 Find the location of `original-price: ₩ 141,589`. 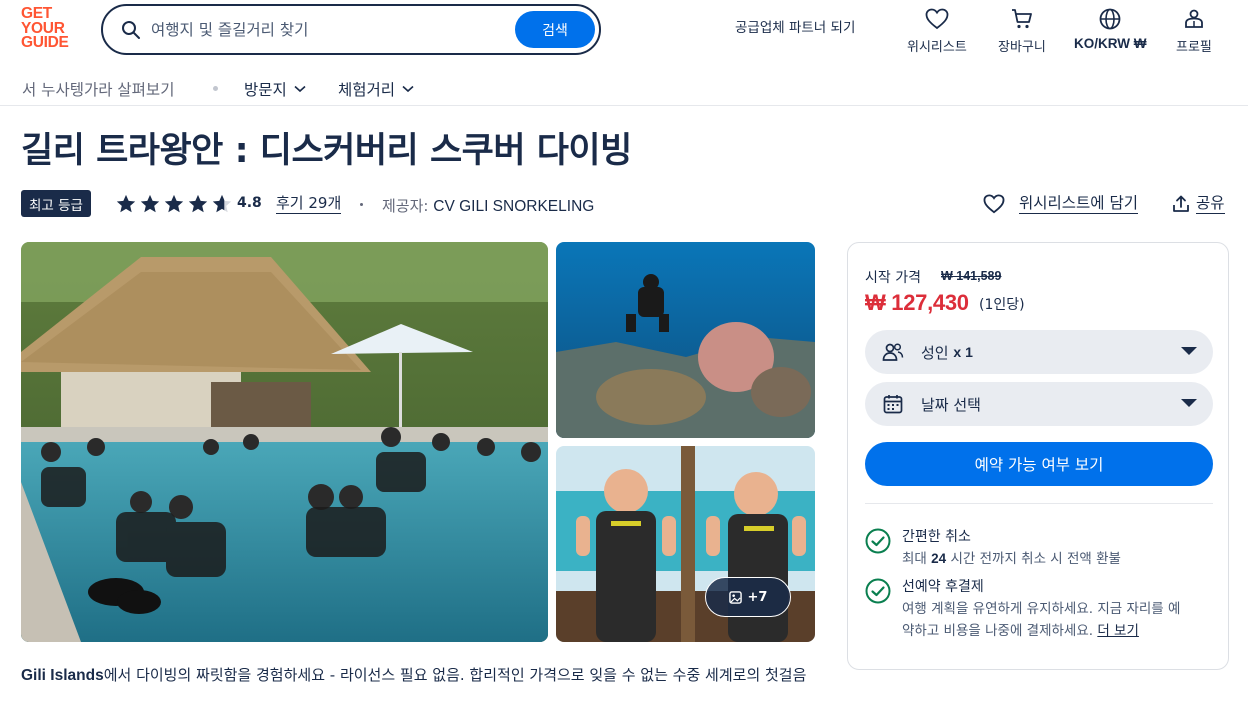

original-price: ₩ 141,589 is located at coordinates (971, 276).